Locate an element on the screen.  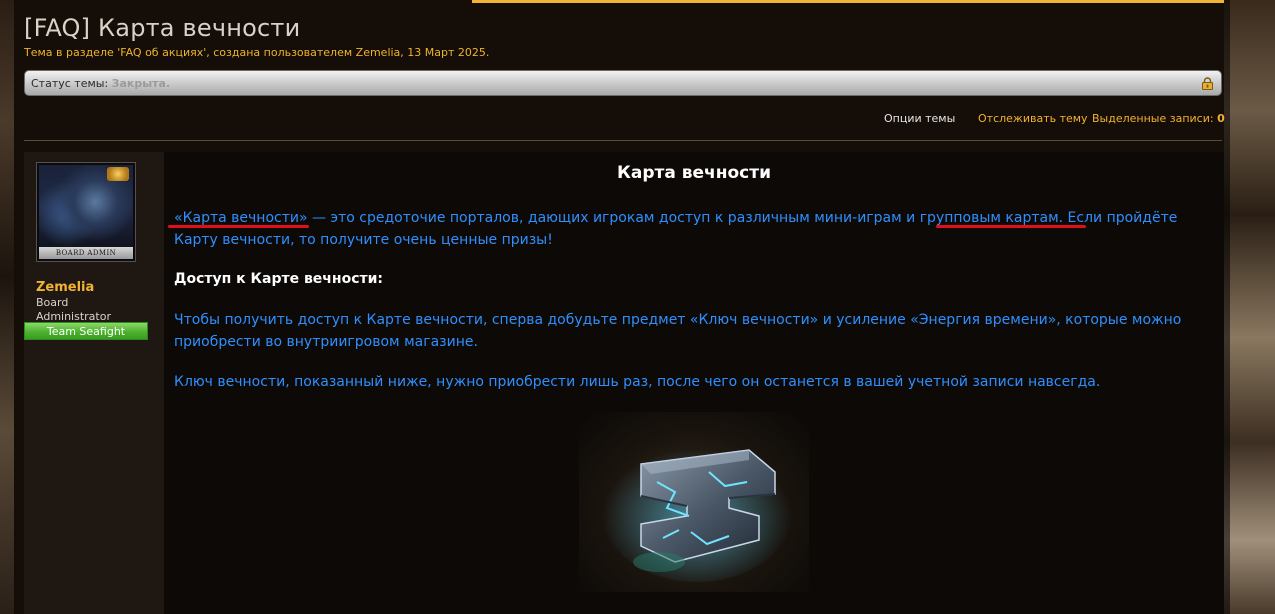
highlighted-posts-link: Выделенные записи: 0 is located at coordinates (1158, 118).